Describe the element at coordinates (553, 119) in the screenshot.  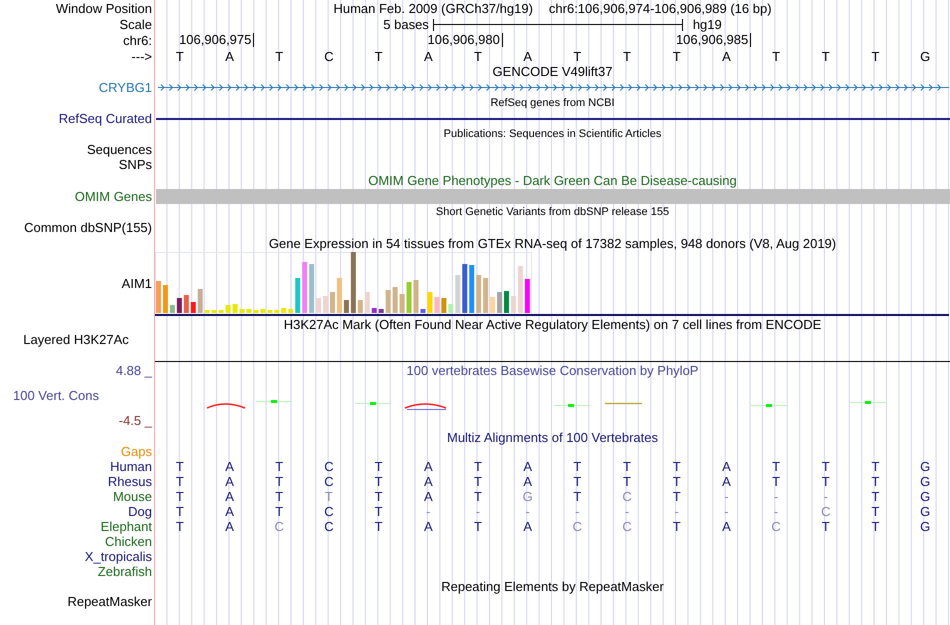
I see `gene-line` at that location.